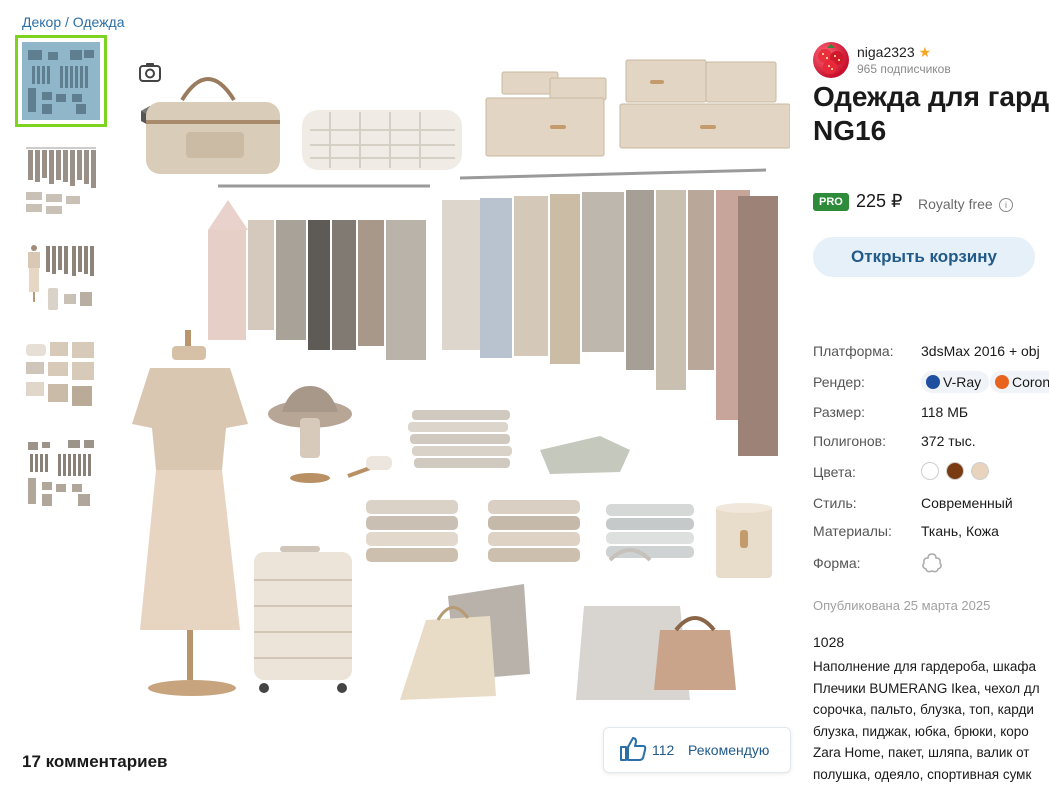 This screenshot has width=1049, height=785. I want to click on vray-icon, so click(933, 382).